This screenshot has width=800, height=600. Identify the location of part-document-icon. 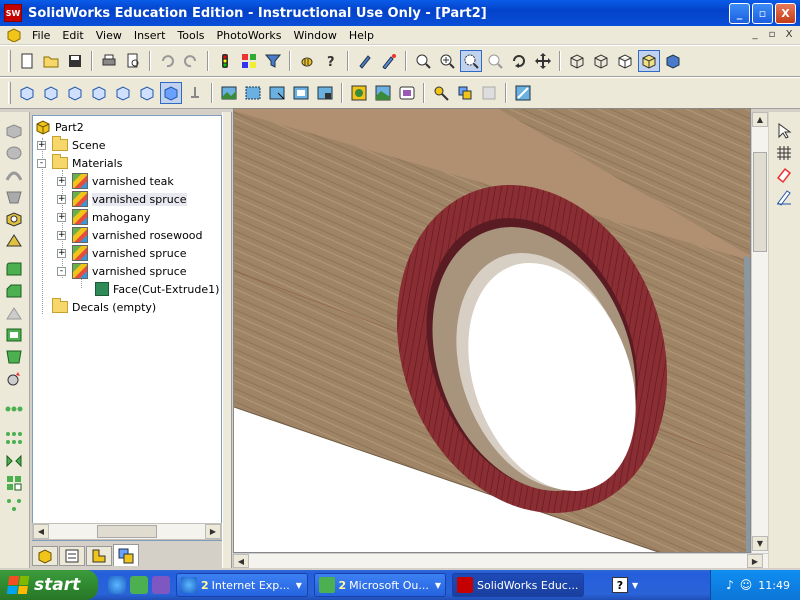
(14, 35).